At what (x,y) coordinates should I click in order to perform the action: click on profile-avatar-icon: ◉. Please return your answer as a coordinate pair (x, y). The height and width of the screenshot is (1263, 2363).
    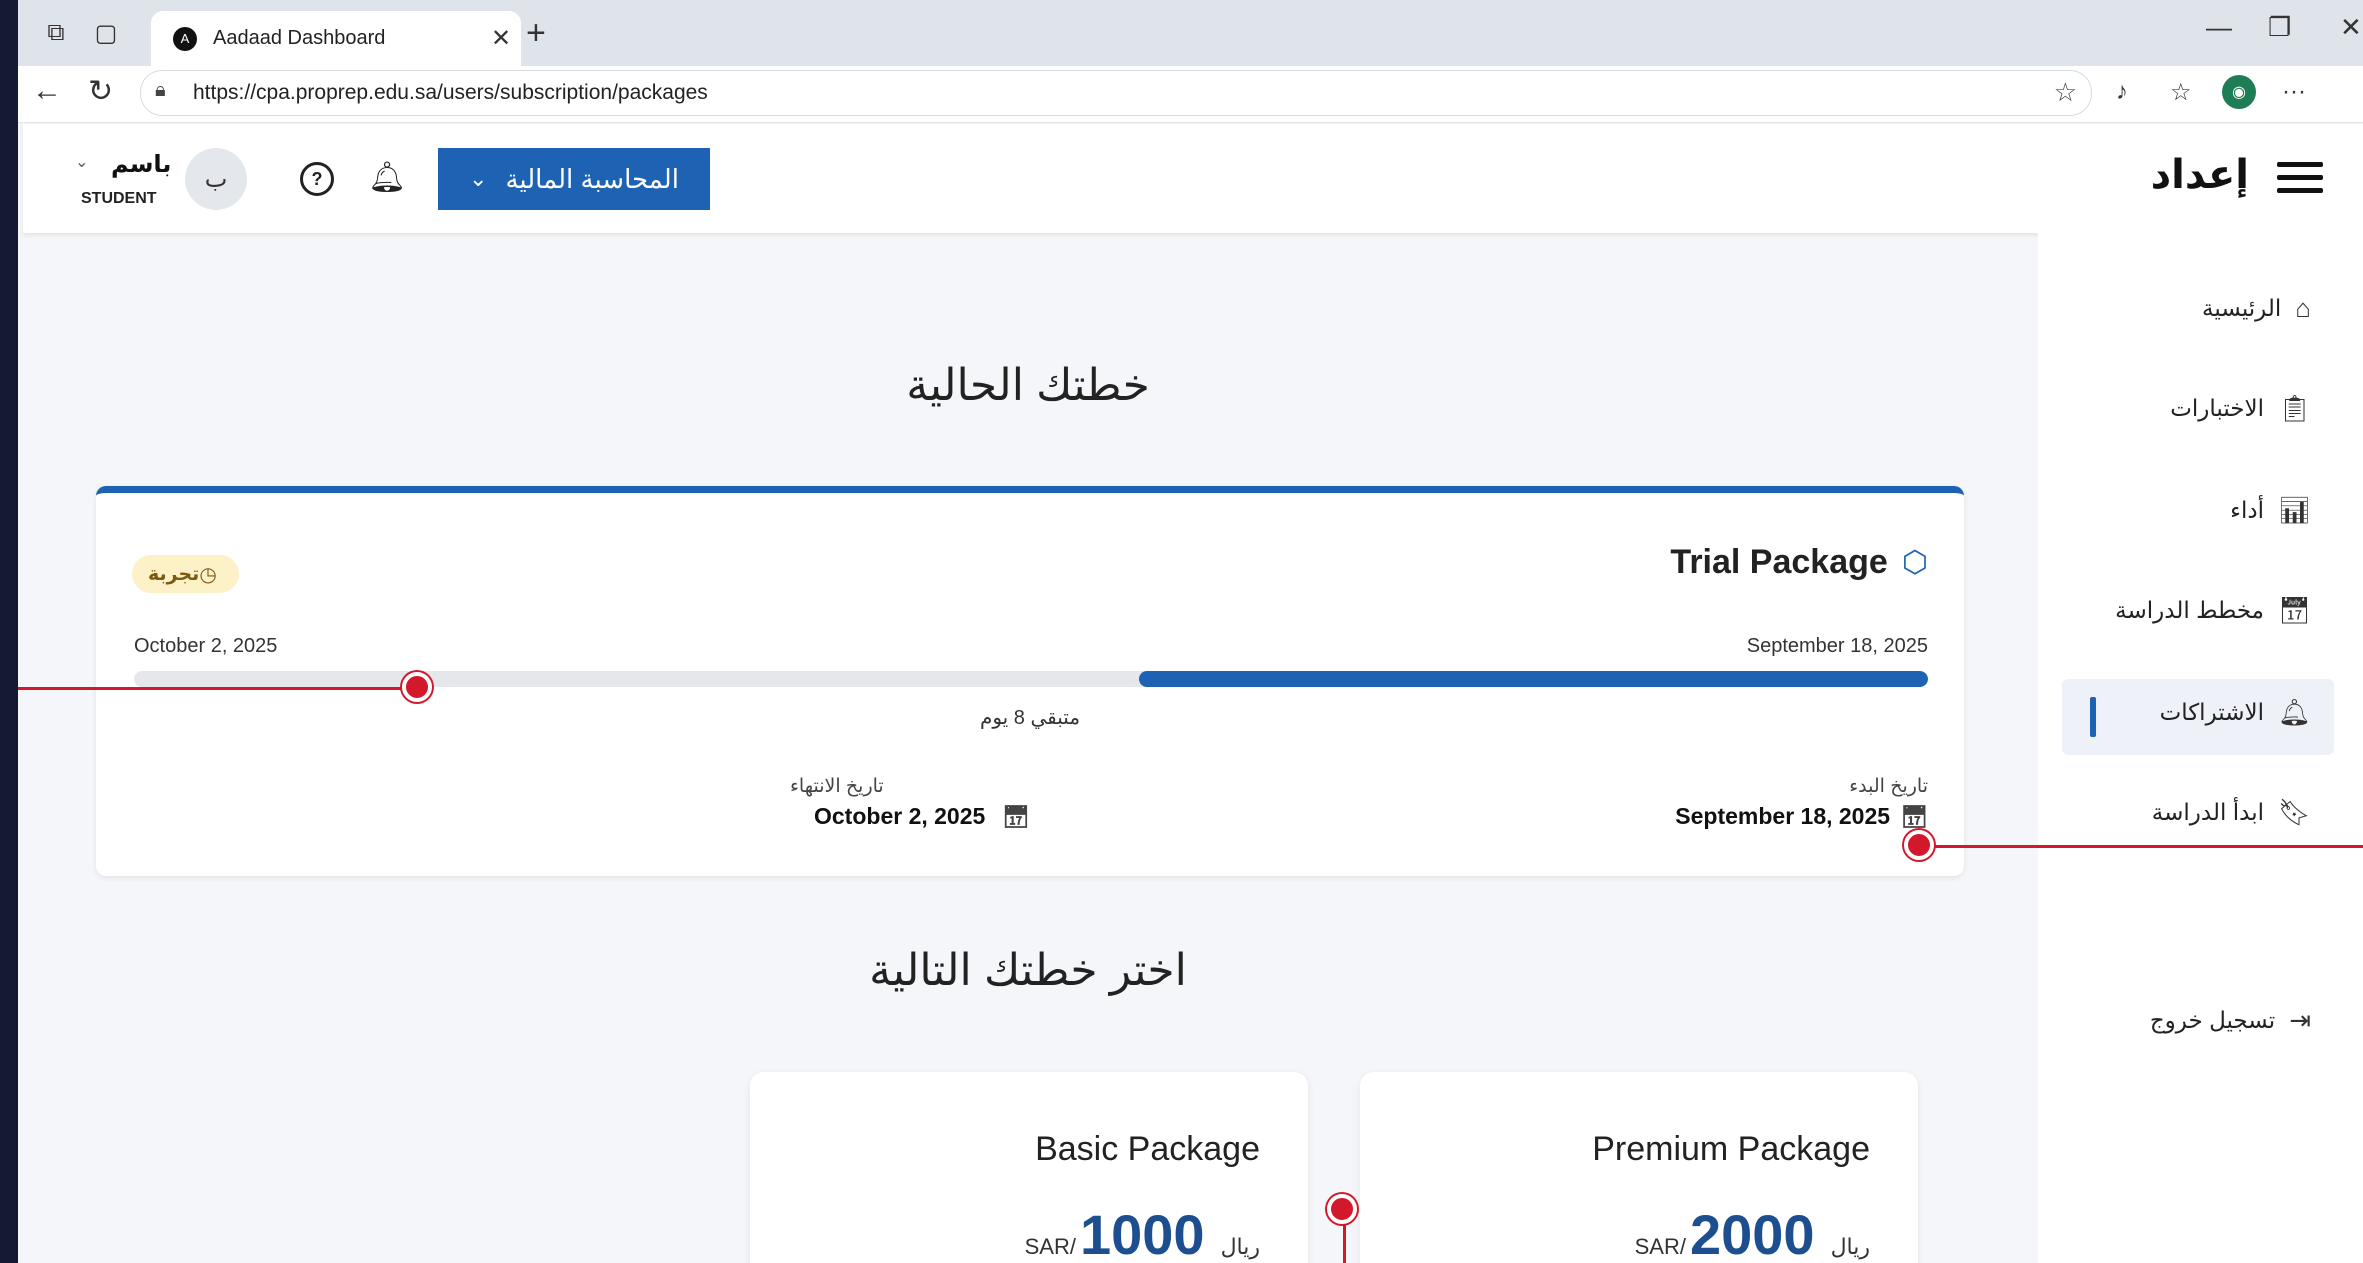
    Looking at the image, I should click on (2239, 92).